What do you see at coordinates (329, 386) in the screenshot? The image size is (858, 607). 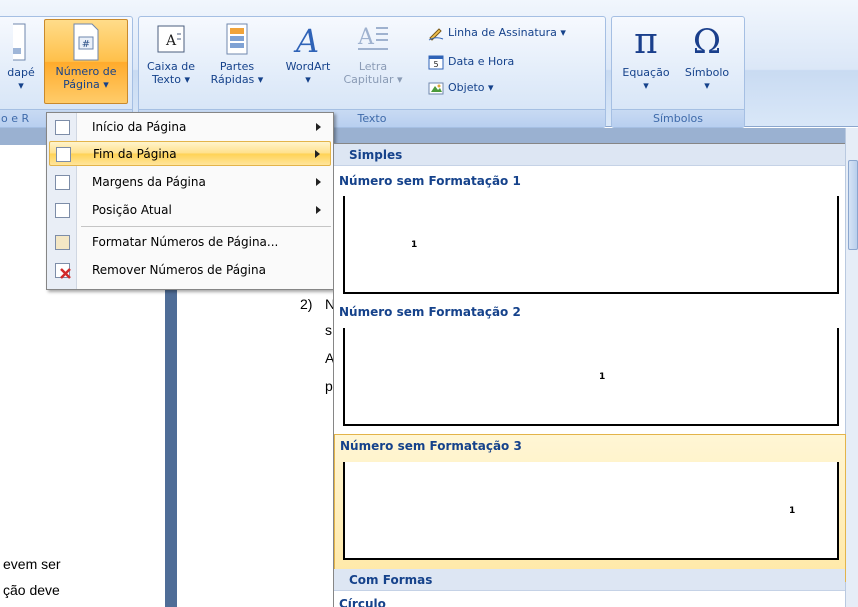 I see `doc-text-fragment: p` at bounding box center [329, 386].